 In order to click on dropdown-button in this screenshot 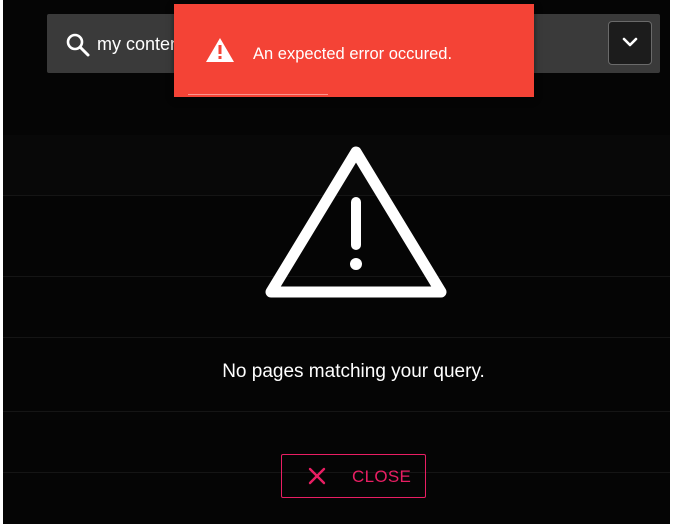, I will do `click(630, 43)`.